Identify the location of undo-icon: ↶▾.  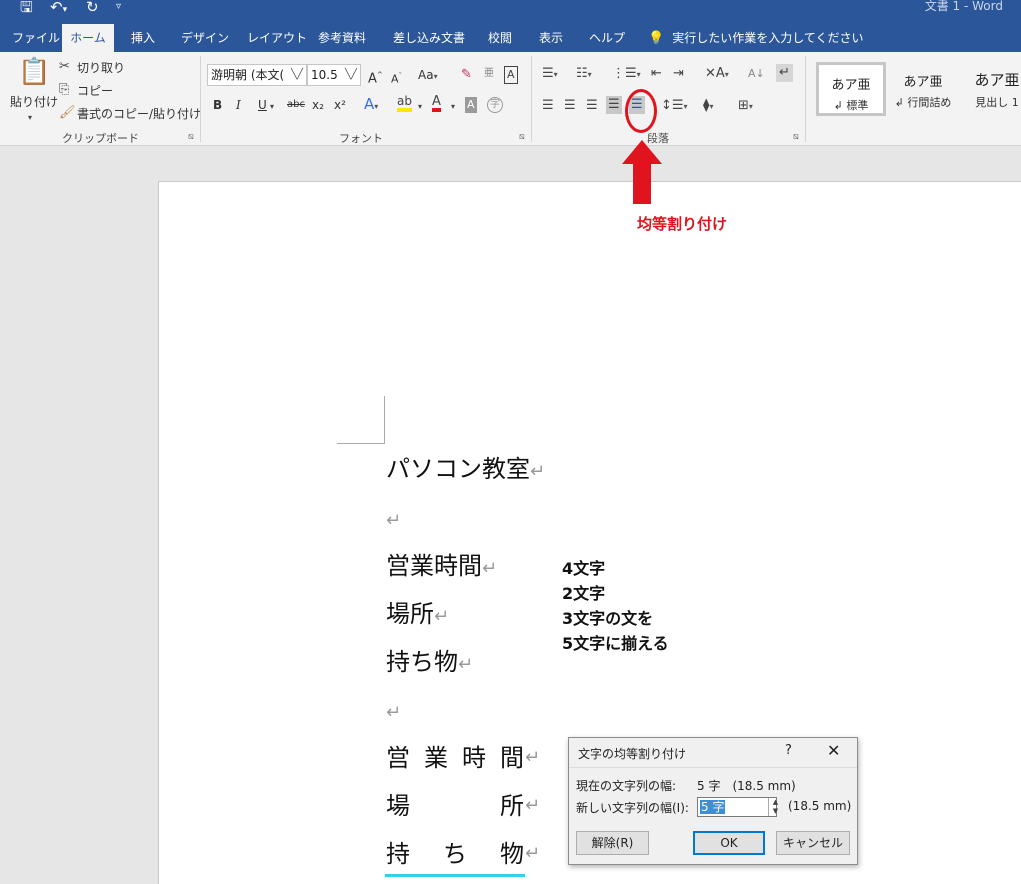
(58, 7).